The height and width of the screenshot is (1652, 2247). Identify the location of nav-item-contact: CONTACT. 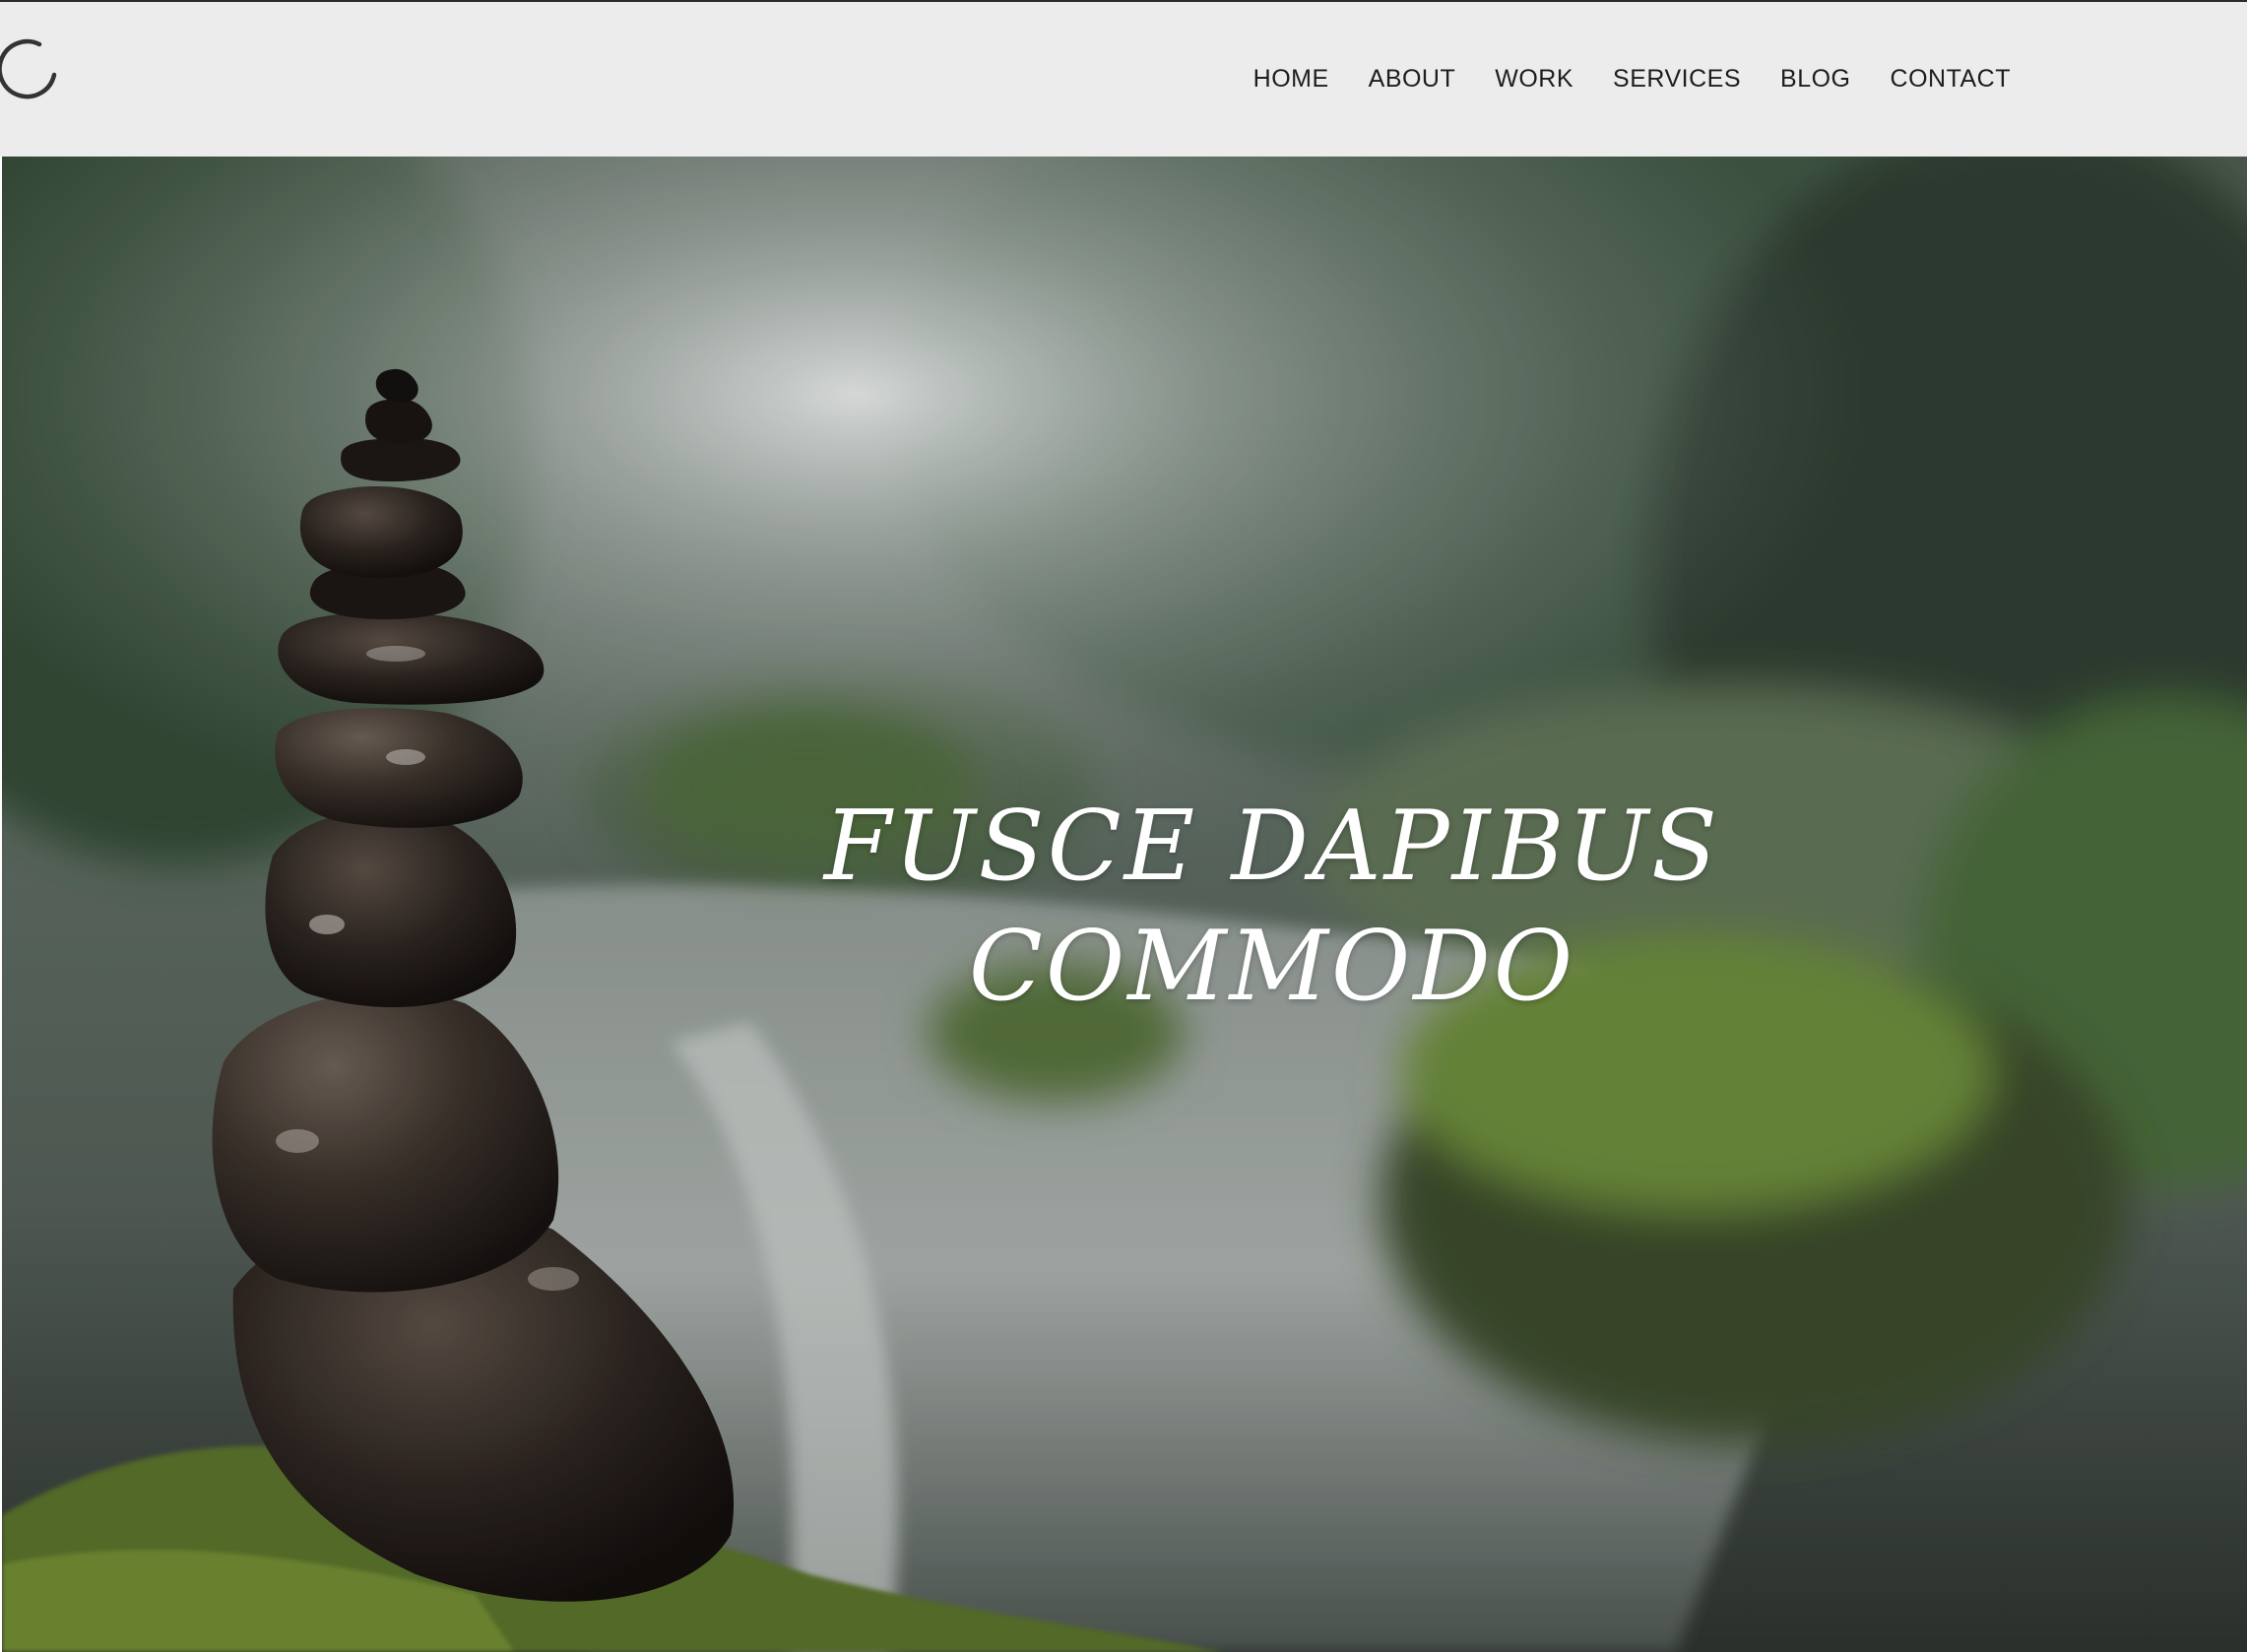
(1951, 80).